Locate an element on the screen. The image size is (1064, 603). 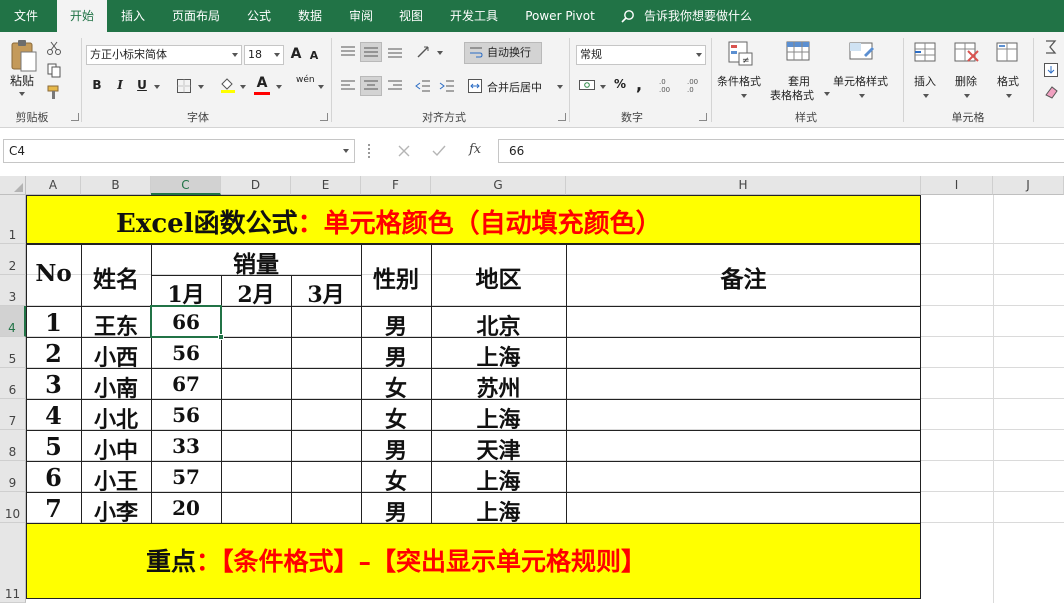
font-name-select: 方正小标宋简体 is located at coordinates (164, 55).